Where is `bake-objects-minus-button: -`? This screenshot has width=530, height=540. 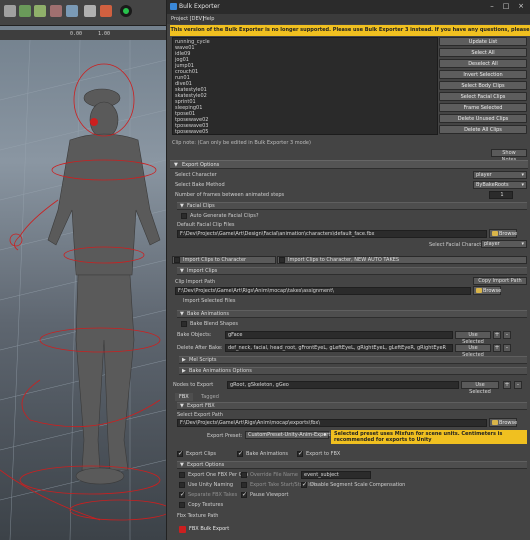
bake-objects-minus-button: - is located at coordinates (507, 335).